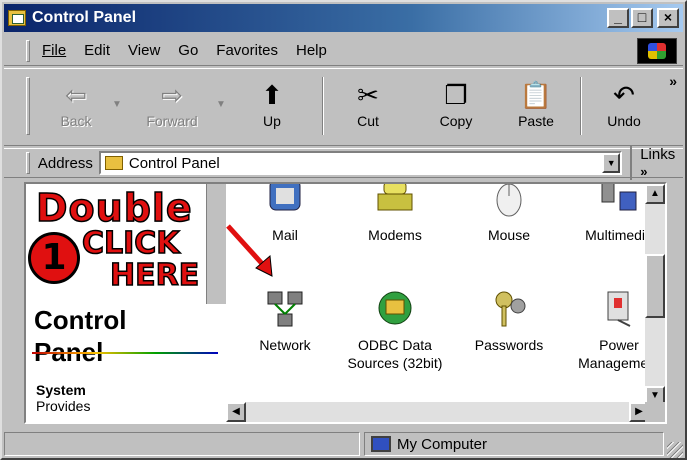  Describe the element at coordinates (76, 121) in the screenshot. I see `back-label: Back` at that location.